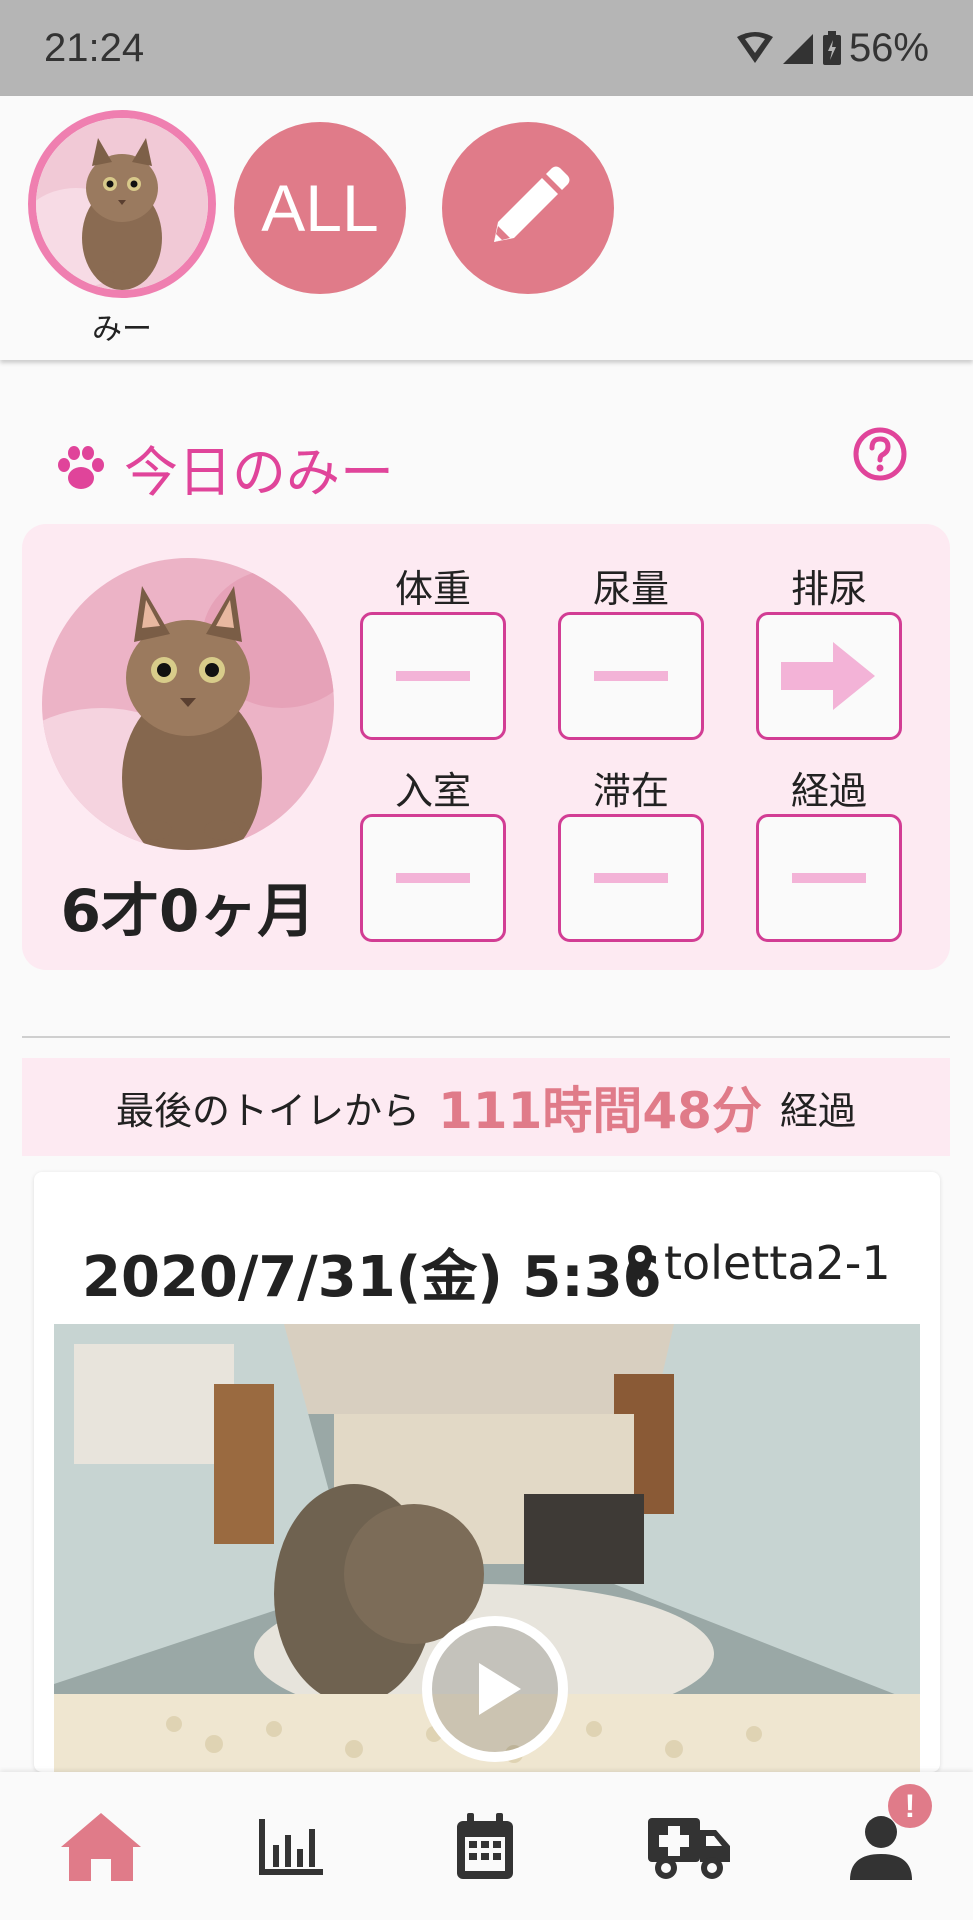 The width and height of the screenshot is (973, 1920). I want to click on metric-entry, so click(433, 878).